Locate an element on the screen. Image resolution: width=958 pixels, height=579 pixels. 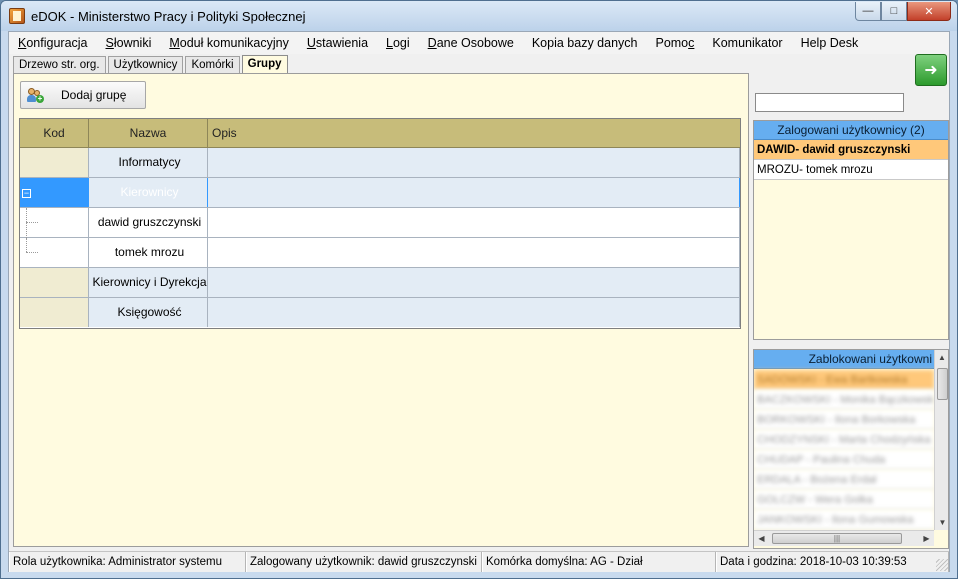
tab-komorki: Komórki is located at coordinates (212, 64).